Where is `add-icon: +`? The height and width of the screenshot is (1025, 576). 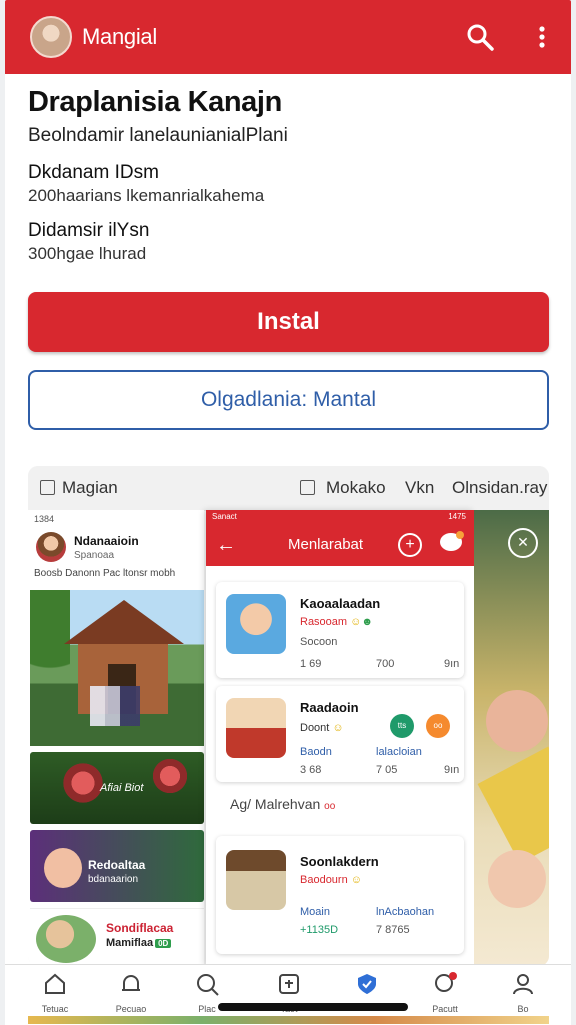 add-icon: + is located at coordinates (410, 545).